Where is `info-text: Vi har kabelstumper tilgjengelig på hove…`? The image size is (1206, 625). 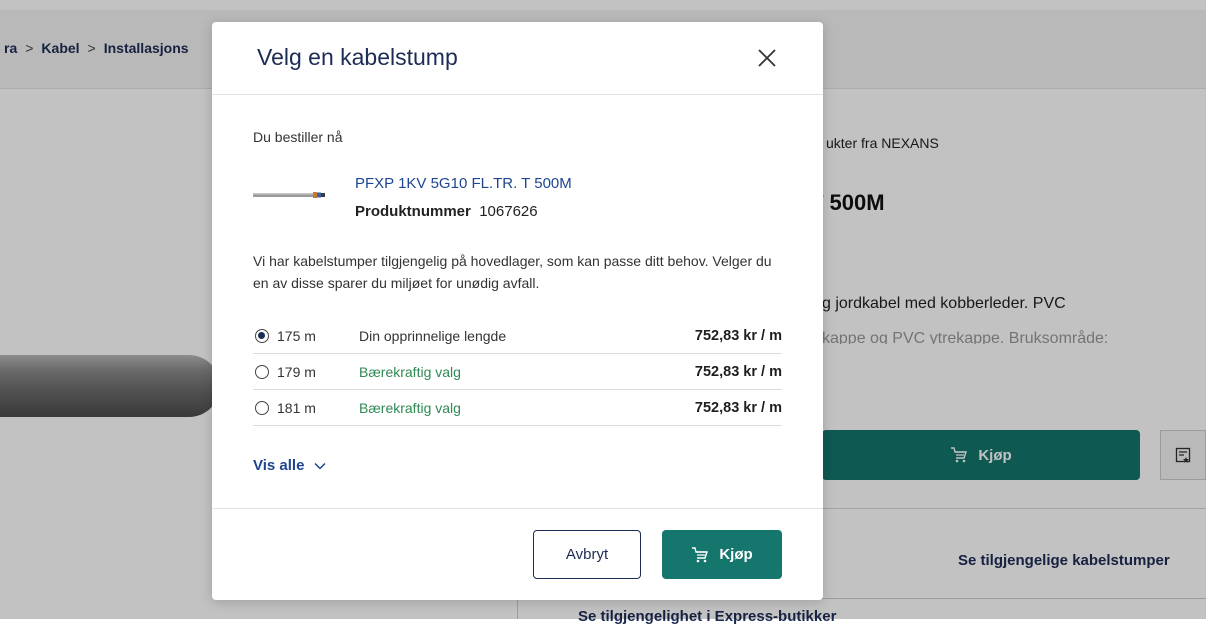 info-text: Vi har kabelstumper tilgjengelig på hove… is located at coordinates (512, 272).